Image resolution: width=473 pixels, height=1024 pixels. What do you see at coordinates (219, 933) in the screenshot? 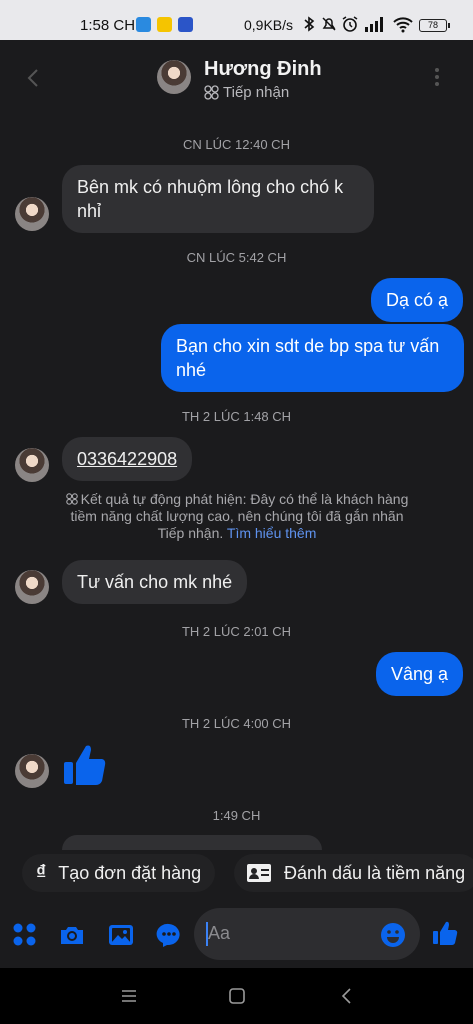
I see `message-input-placeholder: Aa` at bounding box center [219, 933].